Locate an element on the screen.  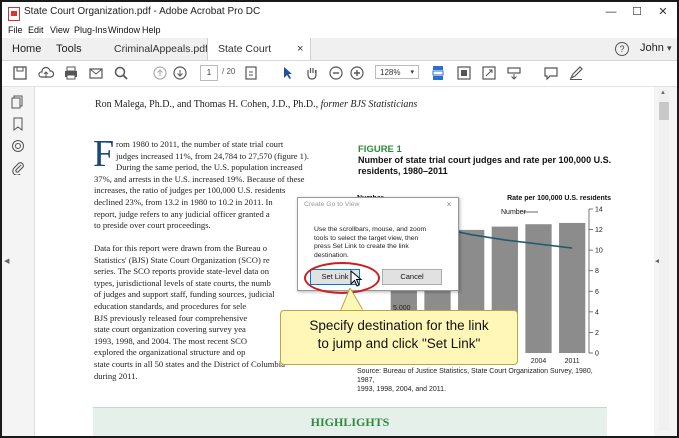
hand-tool-icon is located at coordinates (312, 73).